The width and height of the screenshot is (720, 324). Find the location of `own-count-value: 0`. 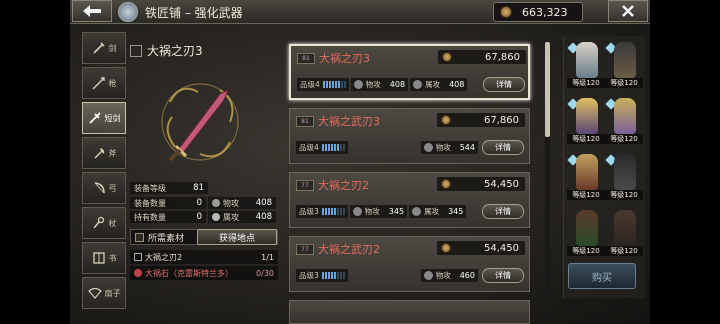

own-count-value: 0 is located at coordinates (199, 217).